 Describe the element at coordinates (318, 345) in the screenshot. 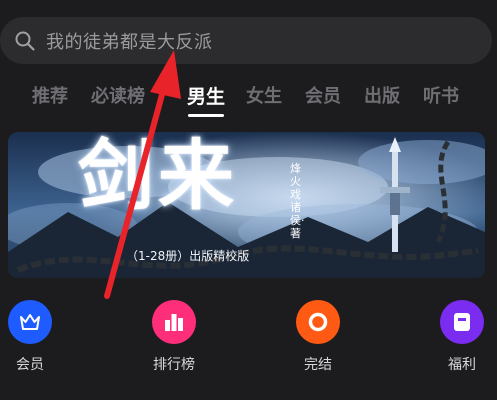

I see `quick-completed: 完结` at that location.